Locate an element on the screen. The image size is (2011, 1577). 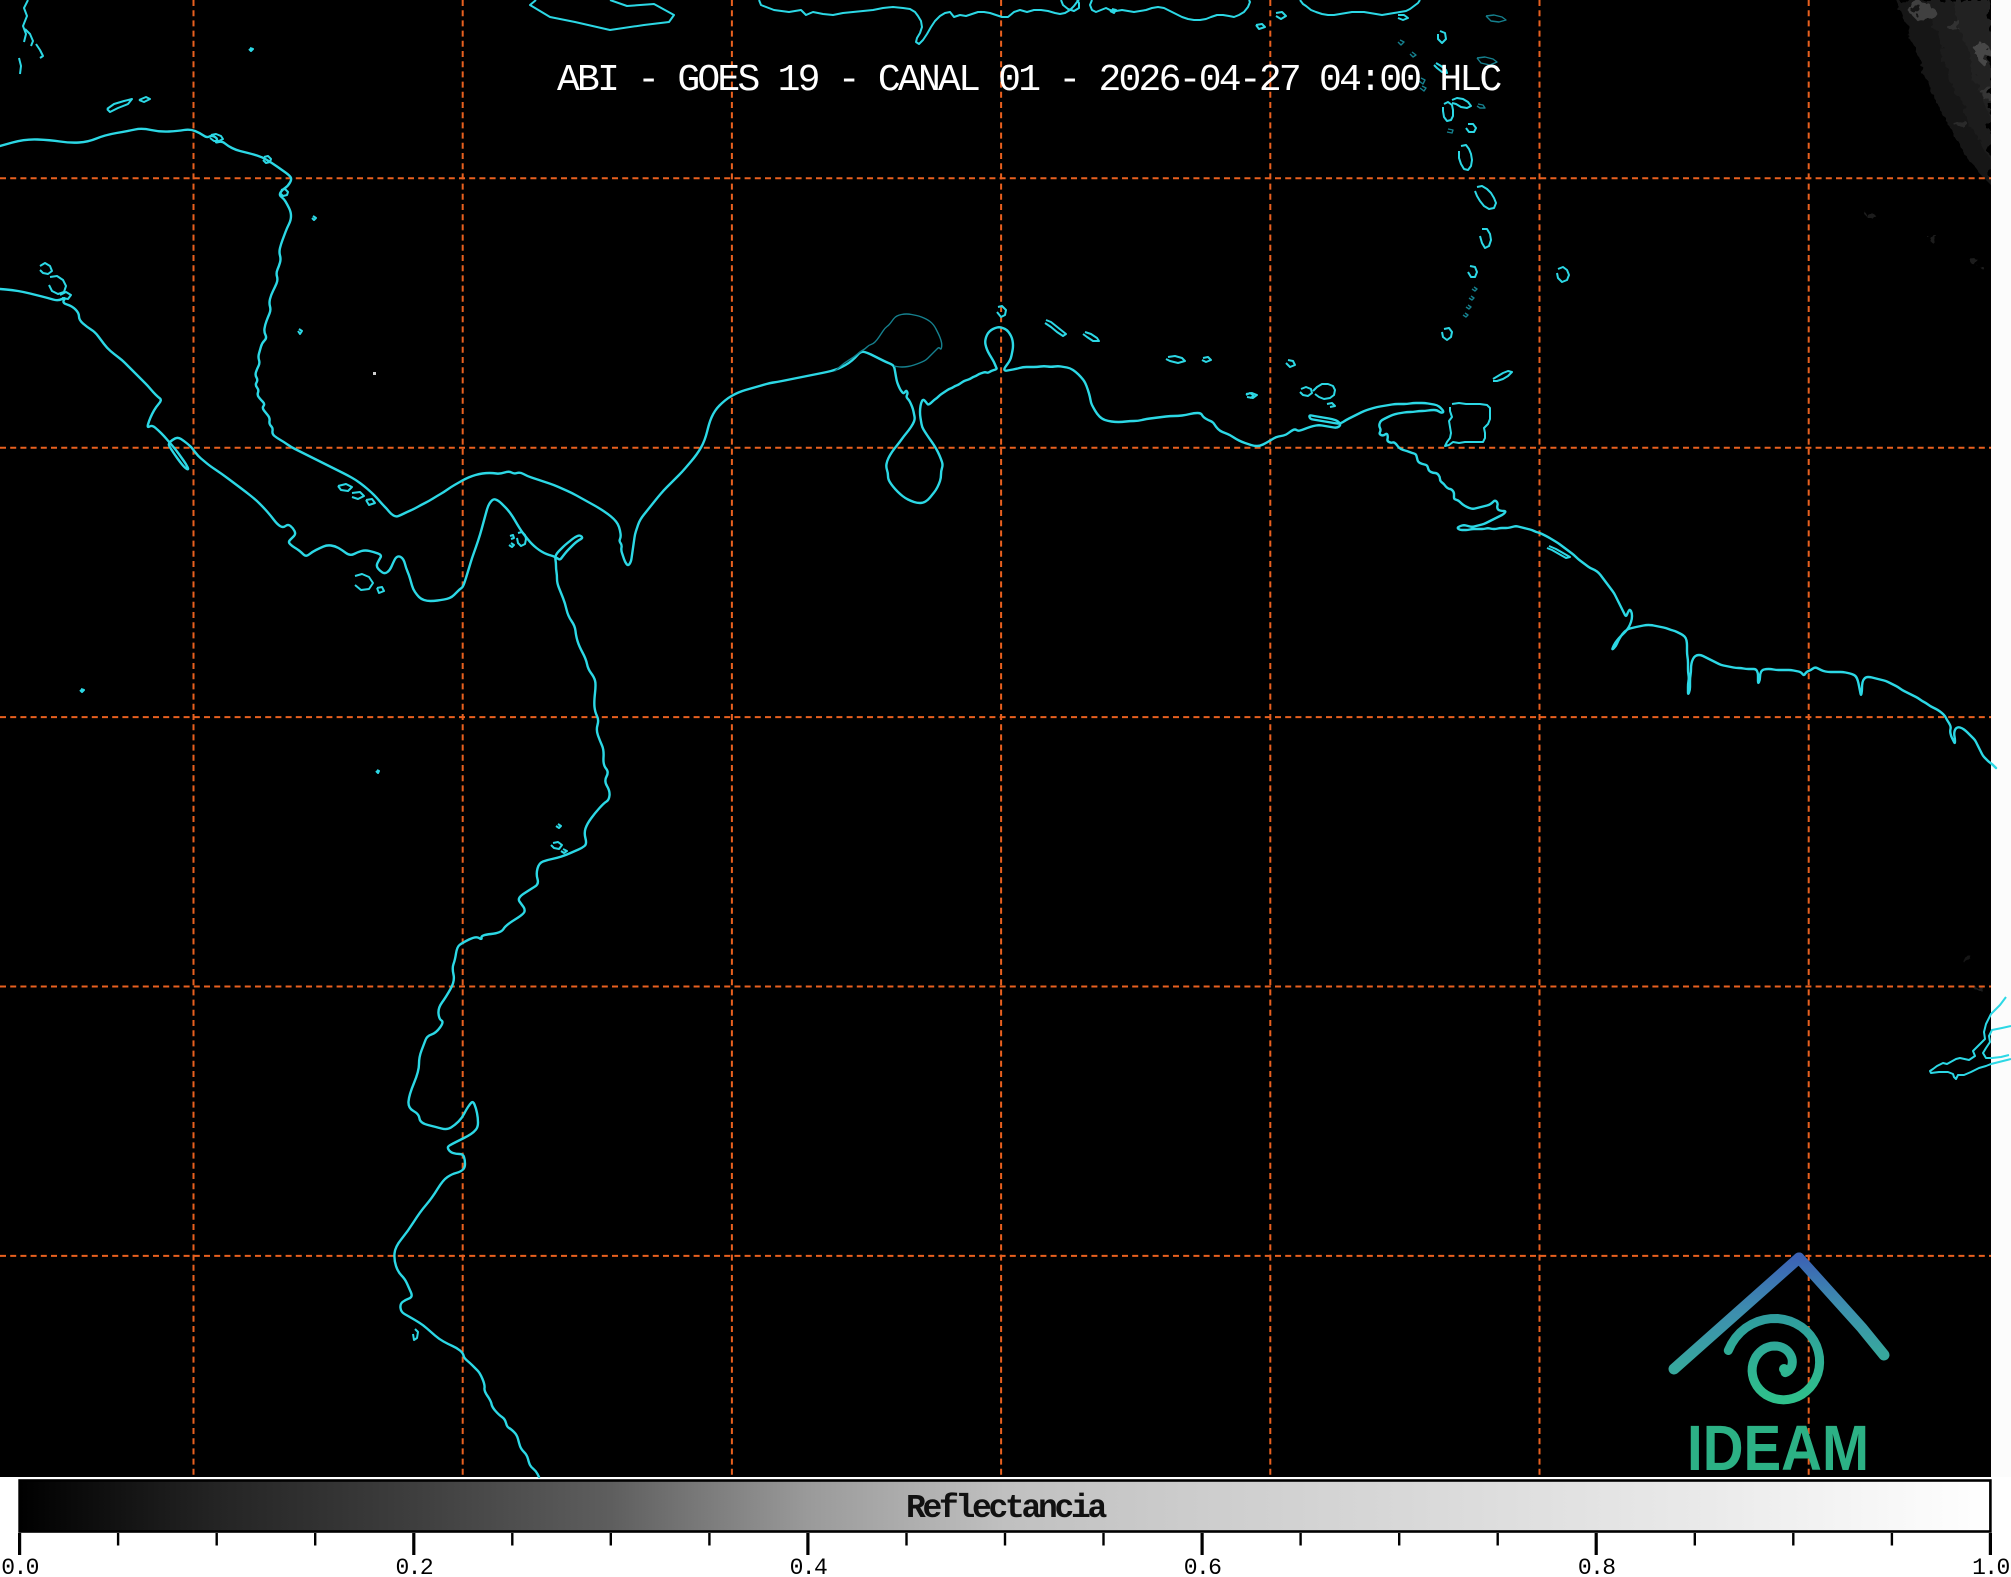
svg-text: 0.8 is located at coordinates (1596, 1566).